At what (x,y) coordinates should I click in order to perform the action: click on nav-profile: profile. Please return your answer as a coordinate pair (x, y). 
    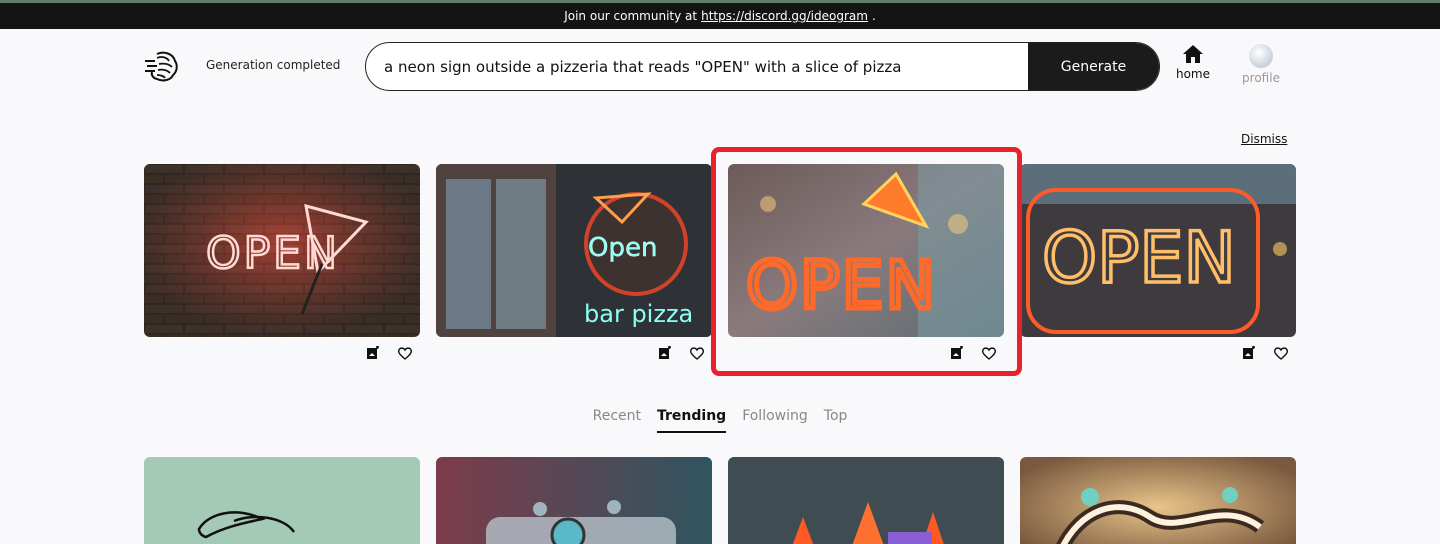
    Looking at the image, I should click on (1261, 64).